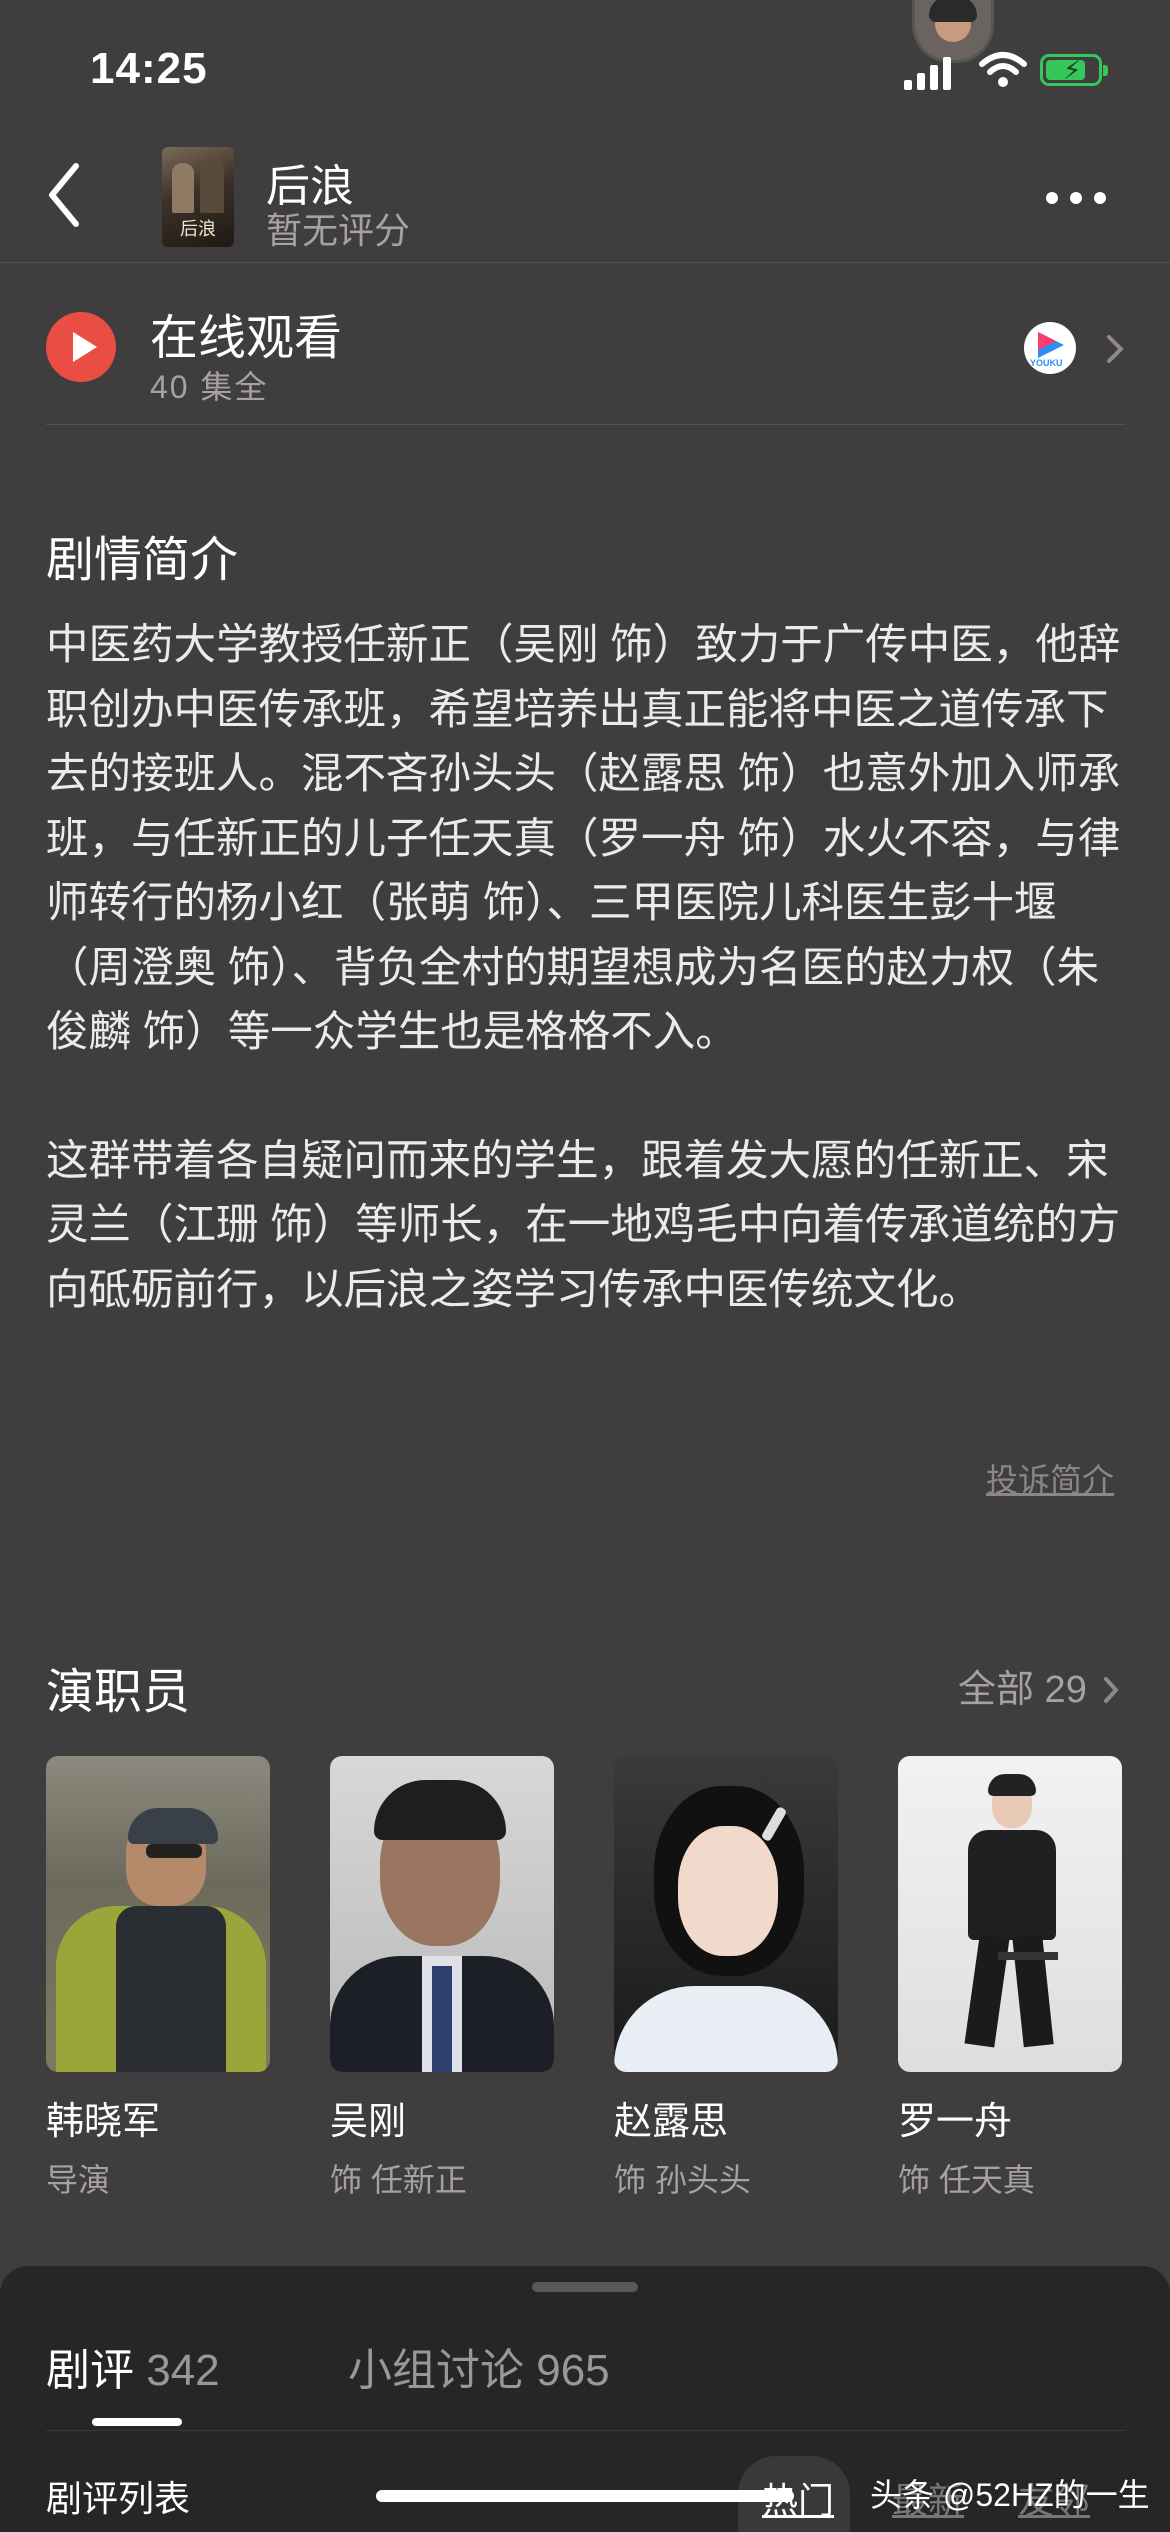 Image resolution: width=1170 pixels, height=2532 pixels. What do you see at coordinates (81, 347) in the screenshot?
I see `play-icon` at bounding box center [81, 347].